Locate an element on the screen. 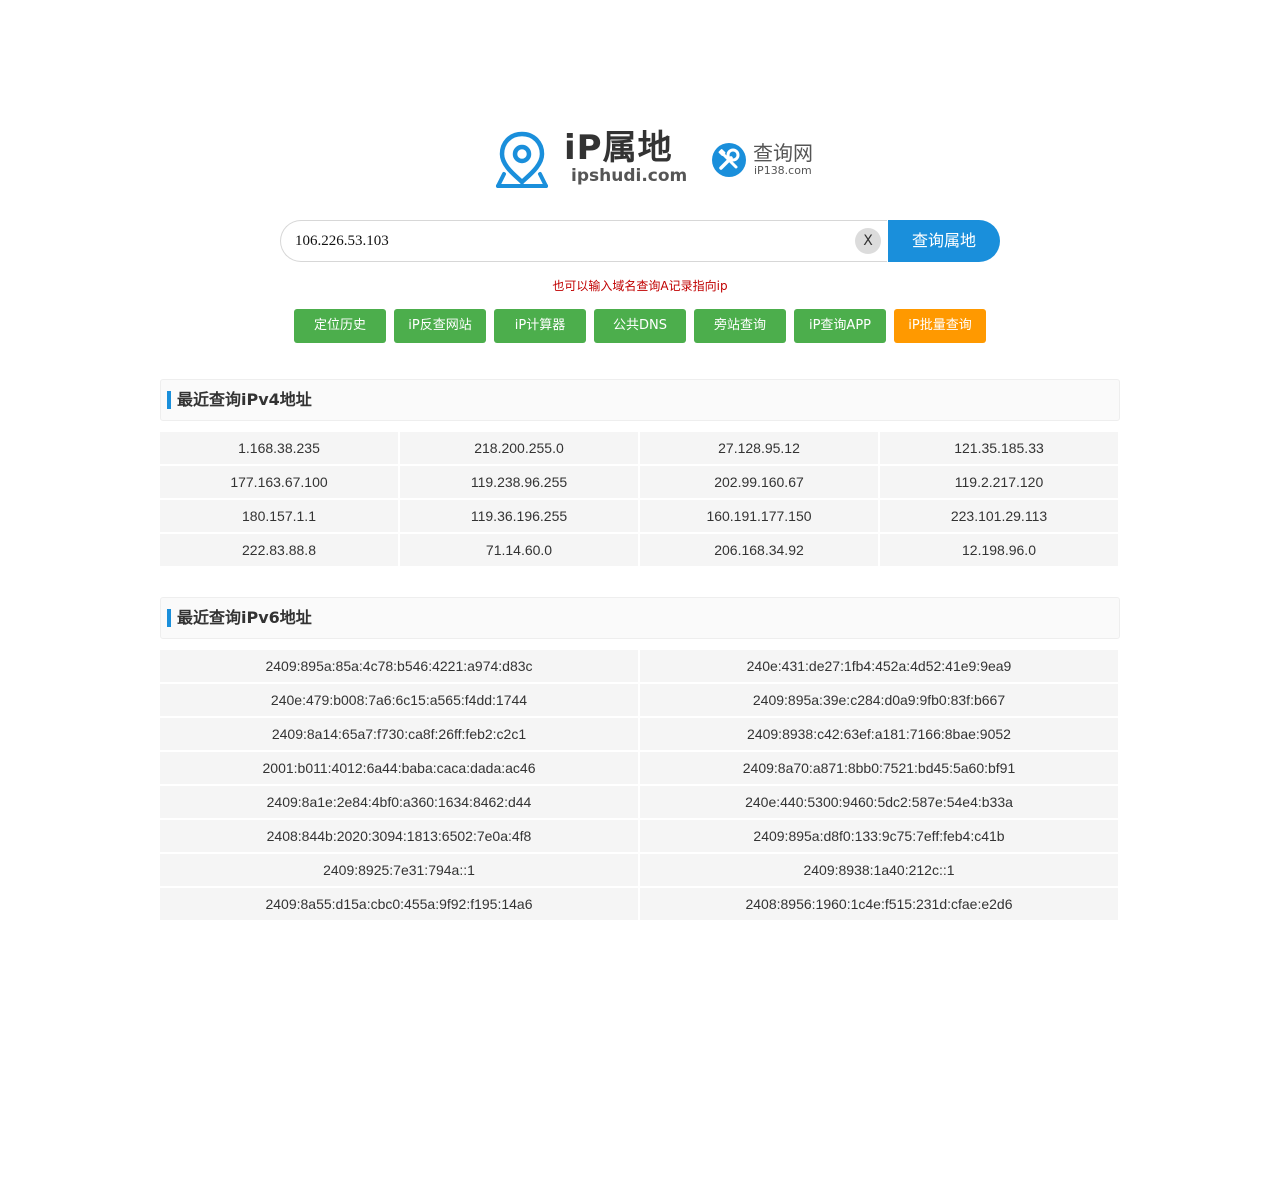 Image resolution: width=1280 pixels, height=1195 pixels. partner-logo: 查询网 iP138.com is located at coordinates (767, 161).